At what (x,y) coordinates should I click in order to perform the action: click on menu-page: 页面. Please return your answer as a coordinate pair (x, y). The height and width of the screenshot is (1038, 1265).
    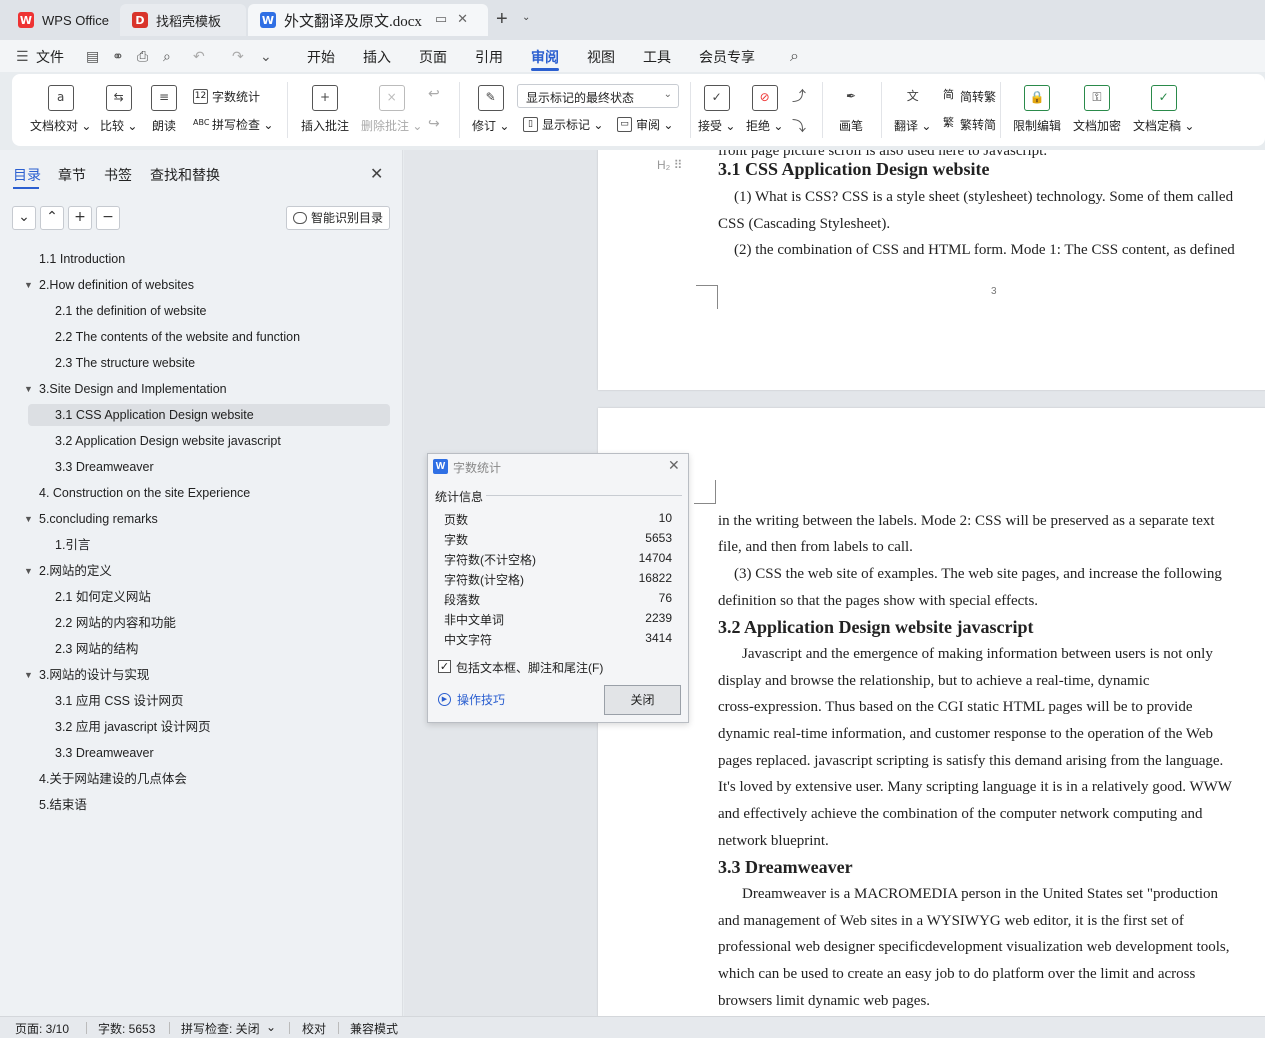
    Looking at the image, I should click on (433, 57).